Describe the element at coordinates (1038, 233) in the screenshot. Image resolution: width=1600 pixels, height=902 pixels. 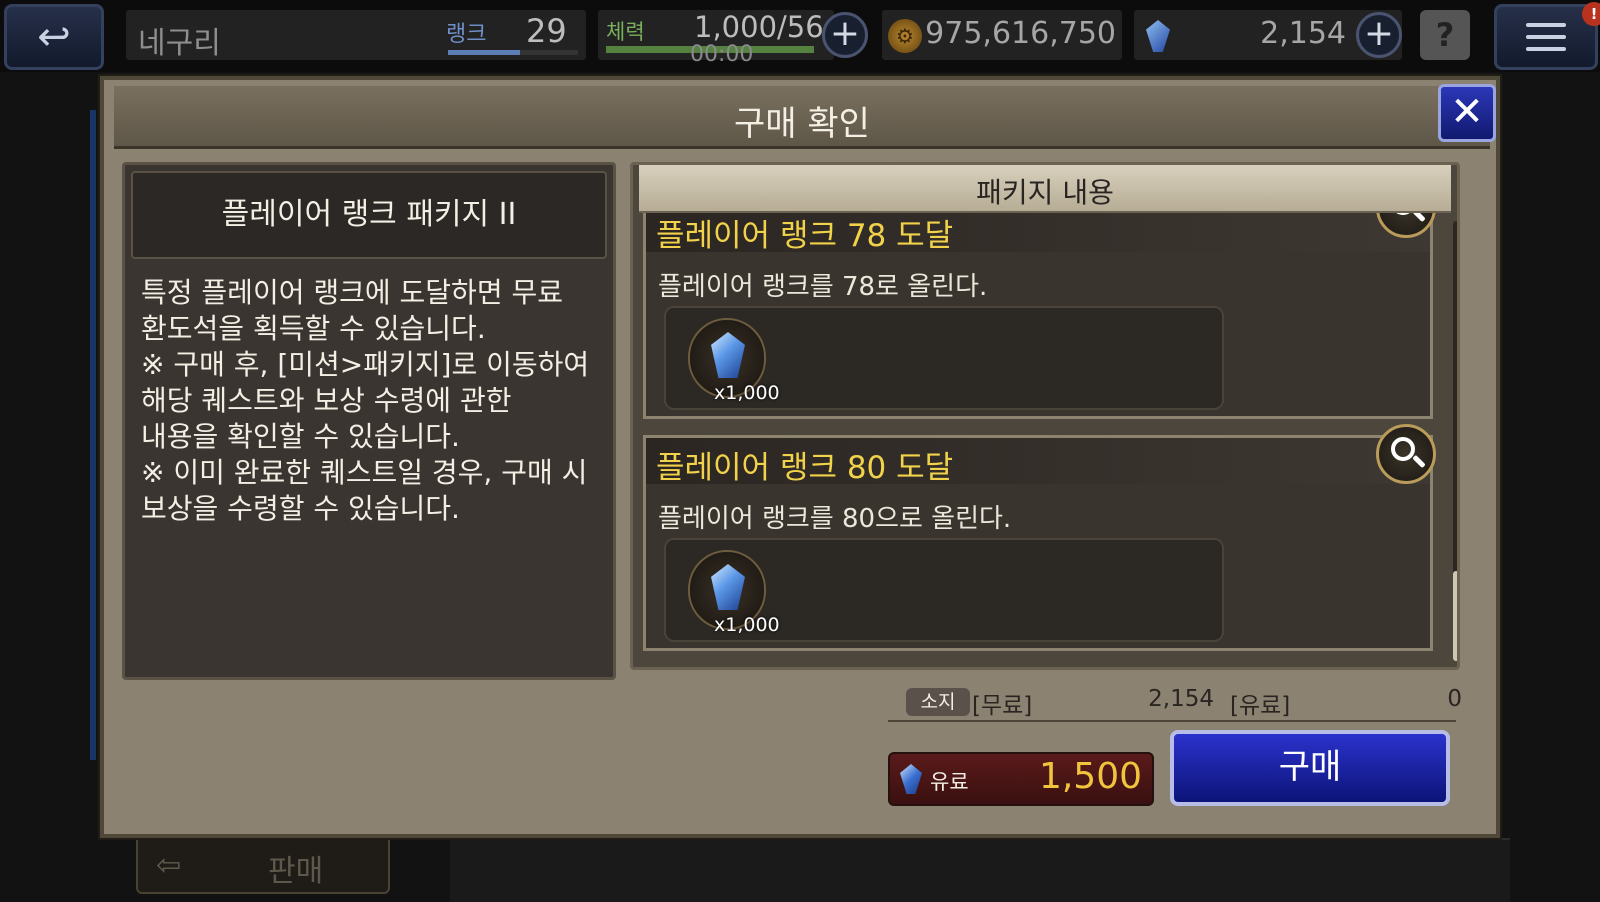
I see `quest-title-bar: 플레이어 랭크 78 도달` at that location.